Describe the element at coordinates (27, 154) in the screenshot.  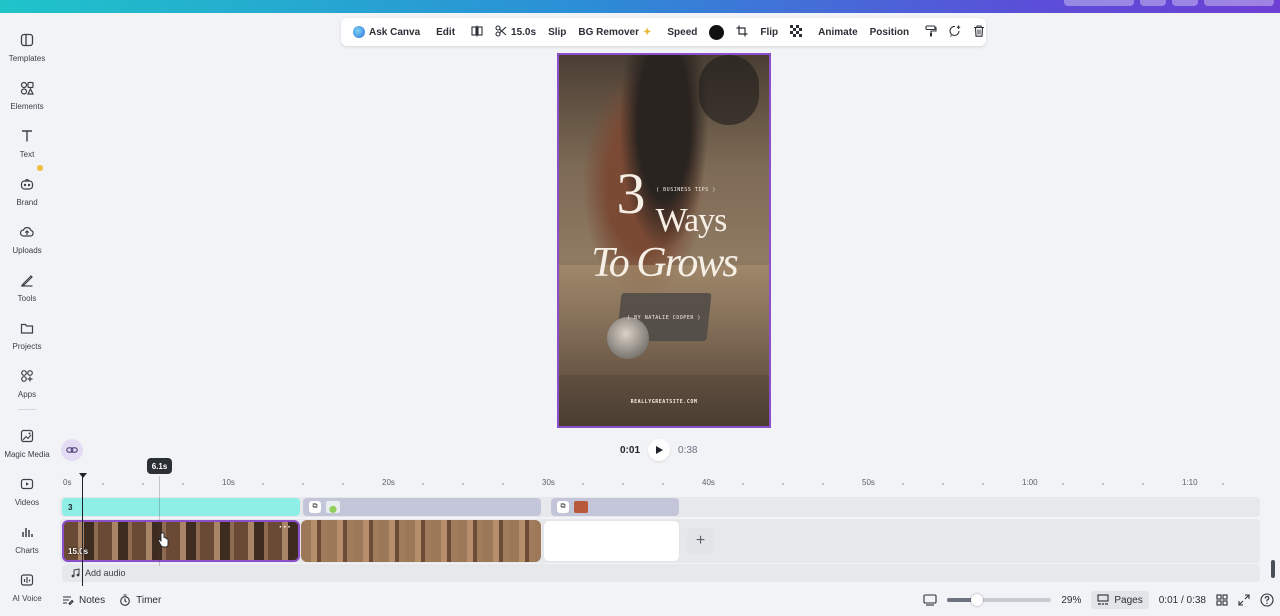
I see `sidebar-item-label: Text` at that location.